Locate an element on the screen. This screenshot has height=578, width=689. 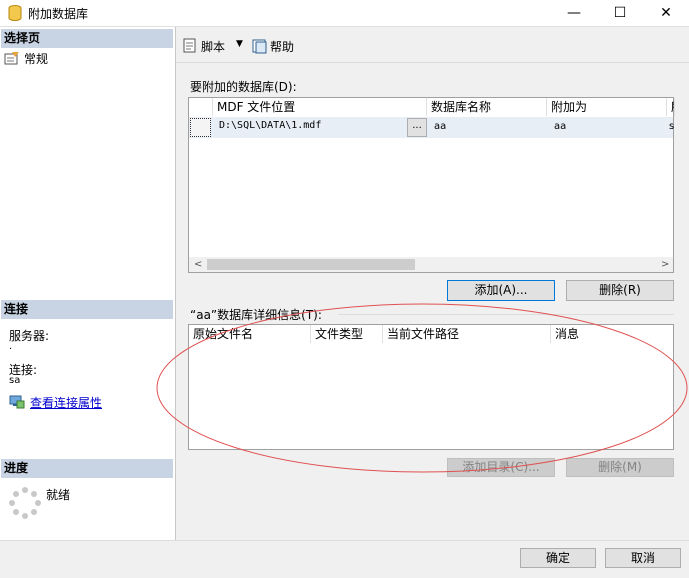
minimize-button: — is located at coordinates (574, 13).